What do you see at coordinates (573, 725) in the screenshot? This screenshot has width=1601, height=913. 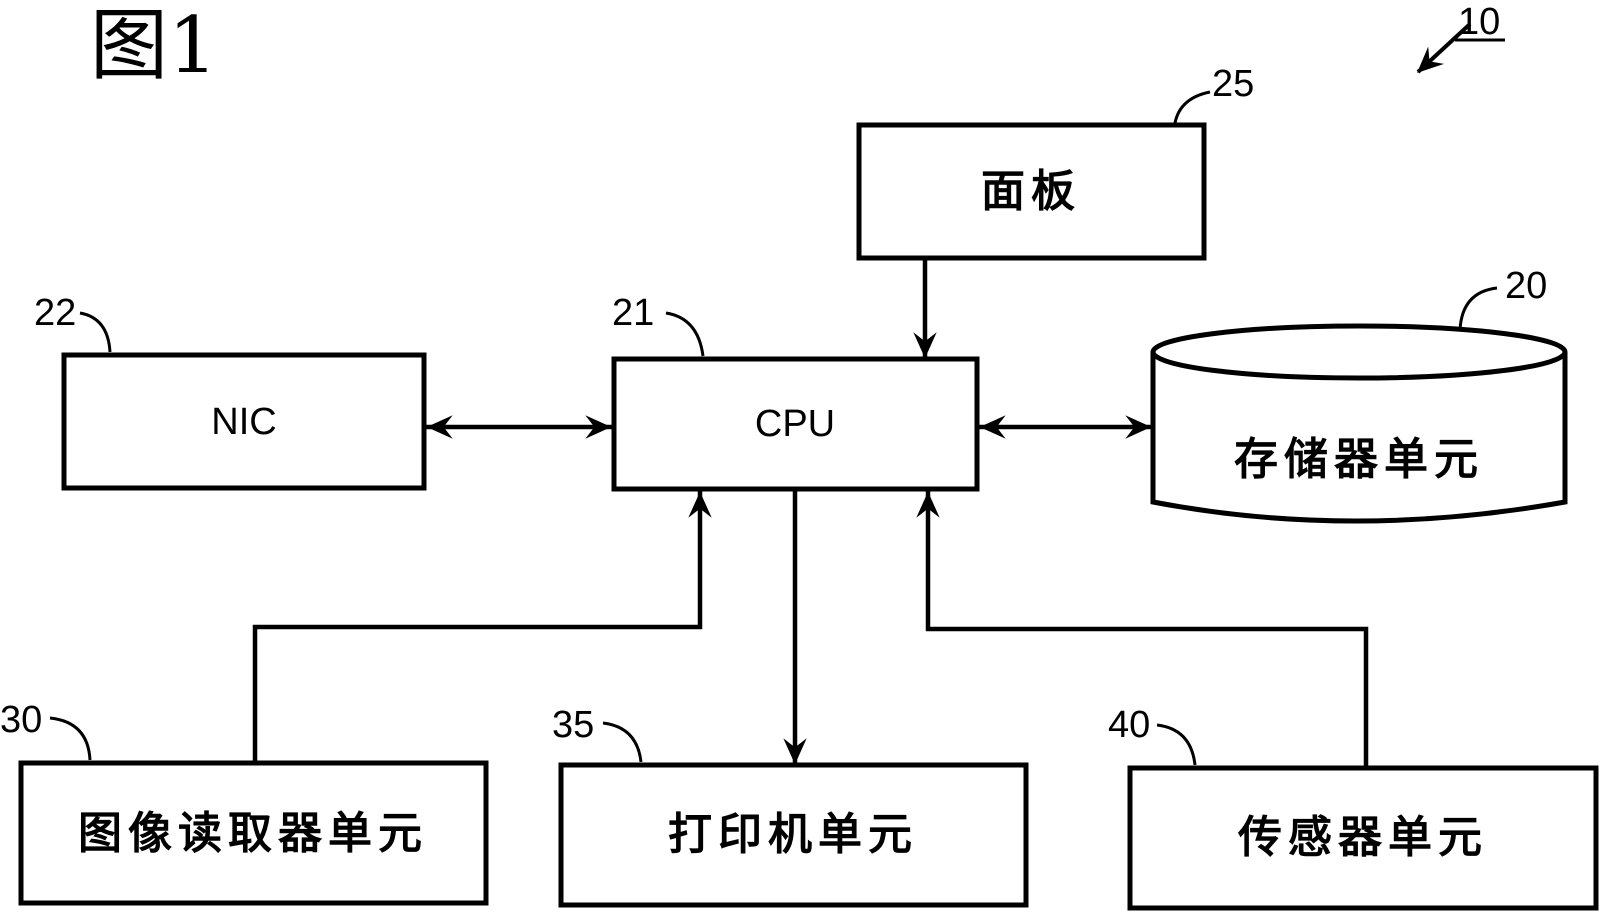 I see `printer-ref: 35` at bounding box center [573, 725].